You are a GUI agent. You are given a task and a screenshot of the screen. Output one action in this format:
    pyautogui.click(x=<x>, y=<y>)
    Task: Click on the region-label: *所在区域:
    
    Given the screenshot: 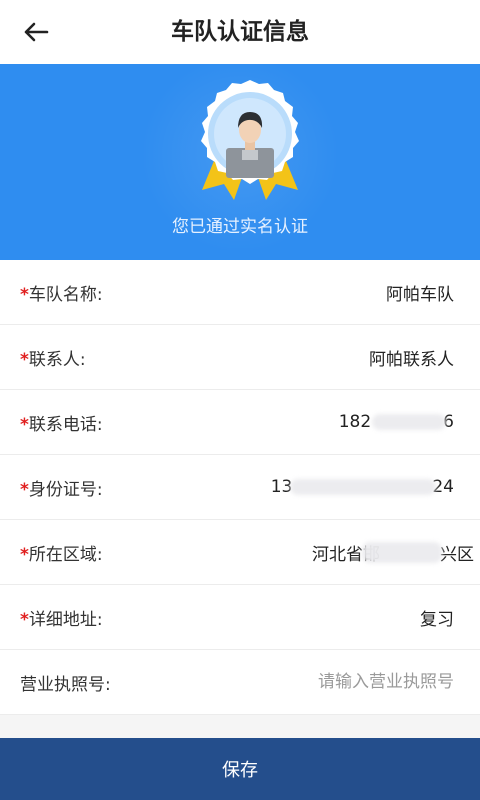 What is the action you would take?
    pyautogui.click(x=61, y=554)
    